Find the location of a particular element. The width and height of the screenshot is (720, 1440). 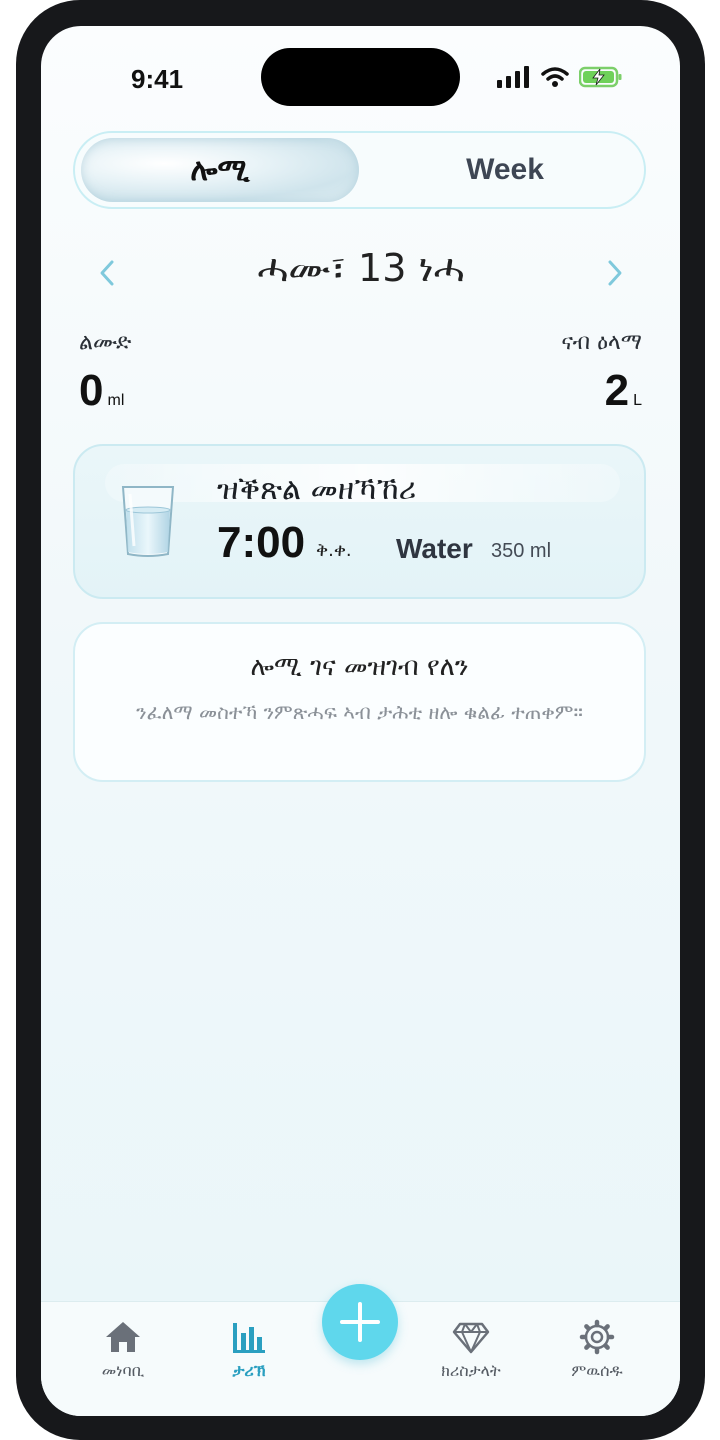

add-drink-button is located at coordinates (360, 1322).